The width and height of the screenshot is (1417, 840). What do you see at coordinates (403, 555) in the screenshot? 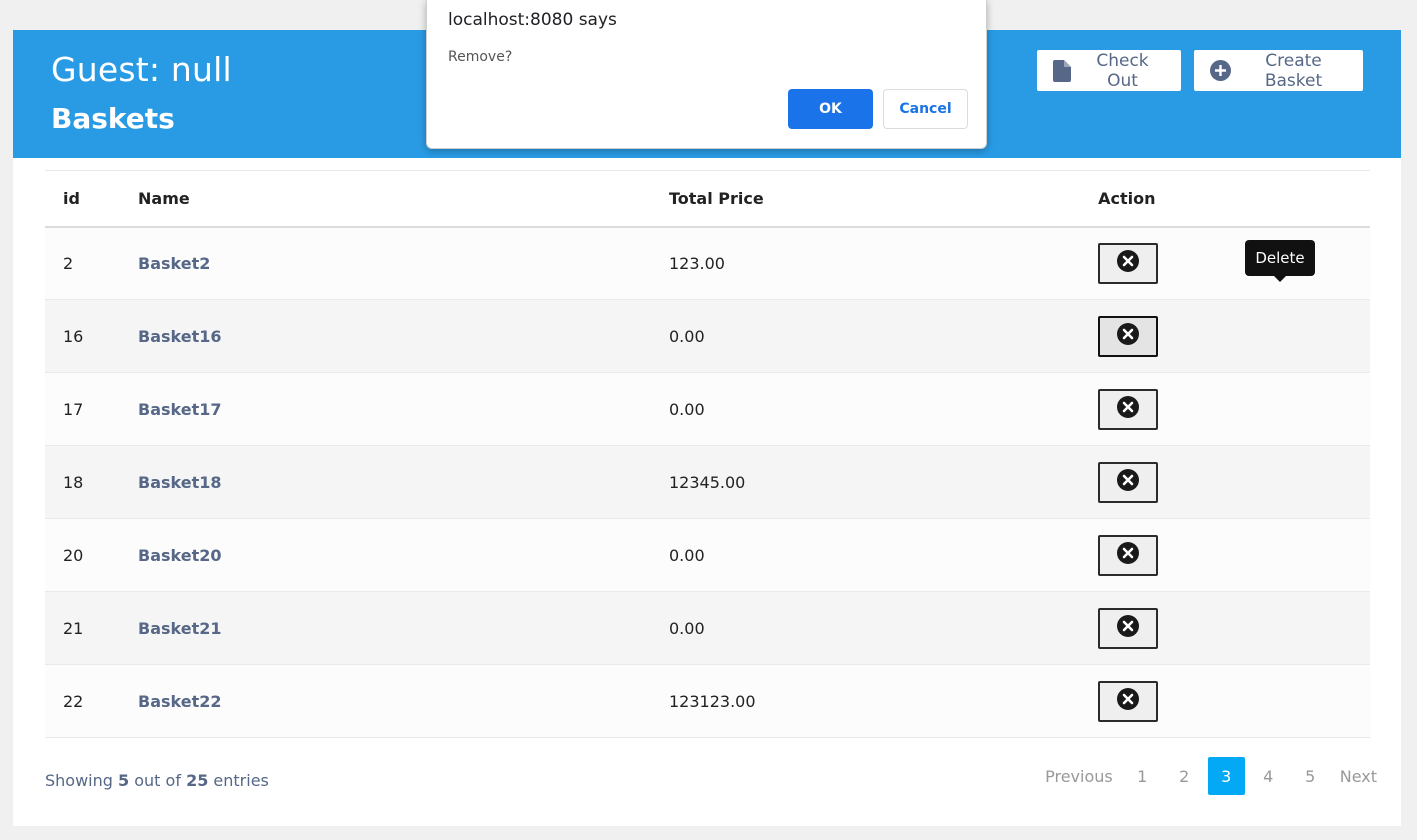
I see `row-name-cell: Basket20` at bounding box center [403, 555].